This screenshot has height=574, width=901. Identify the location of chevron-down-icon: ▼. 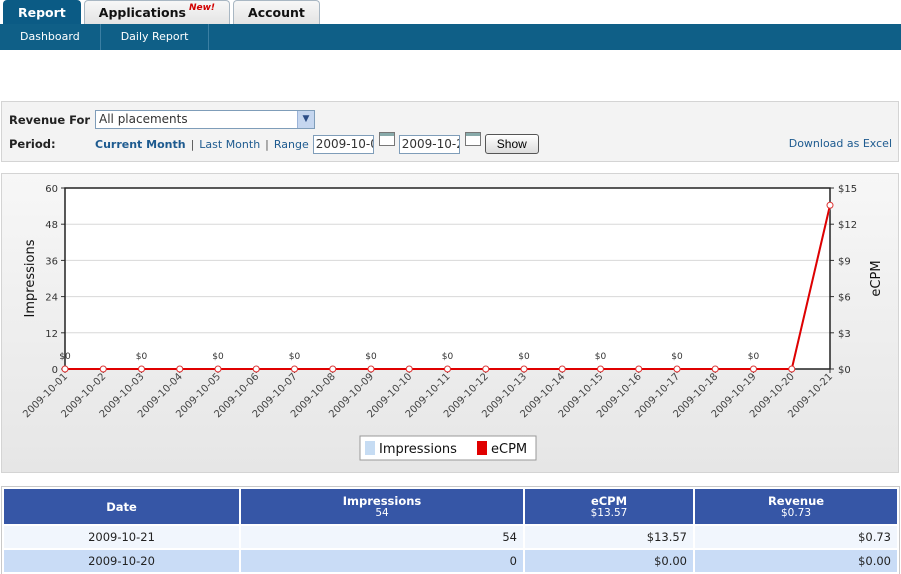
(305, 119).